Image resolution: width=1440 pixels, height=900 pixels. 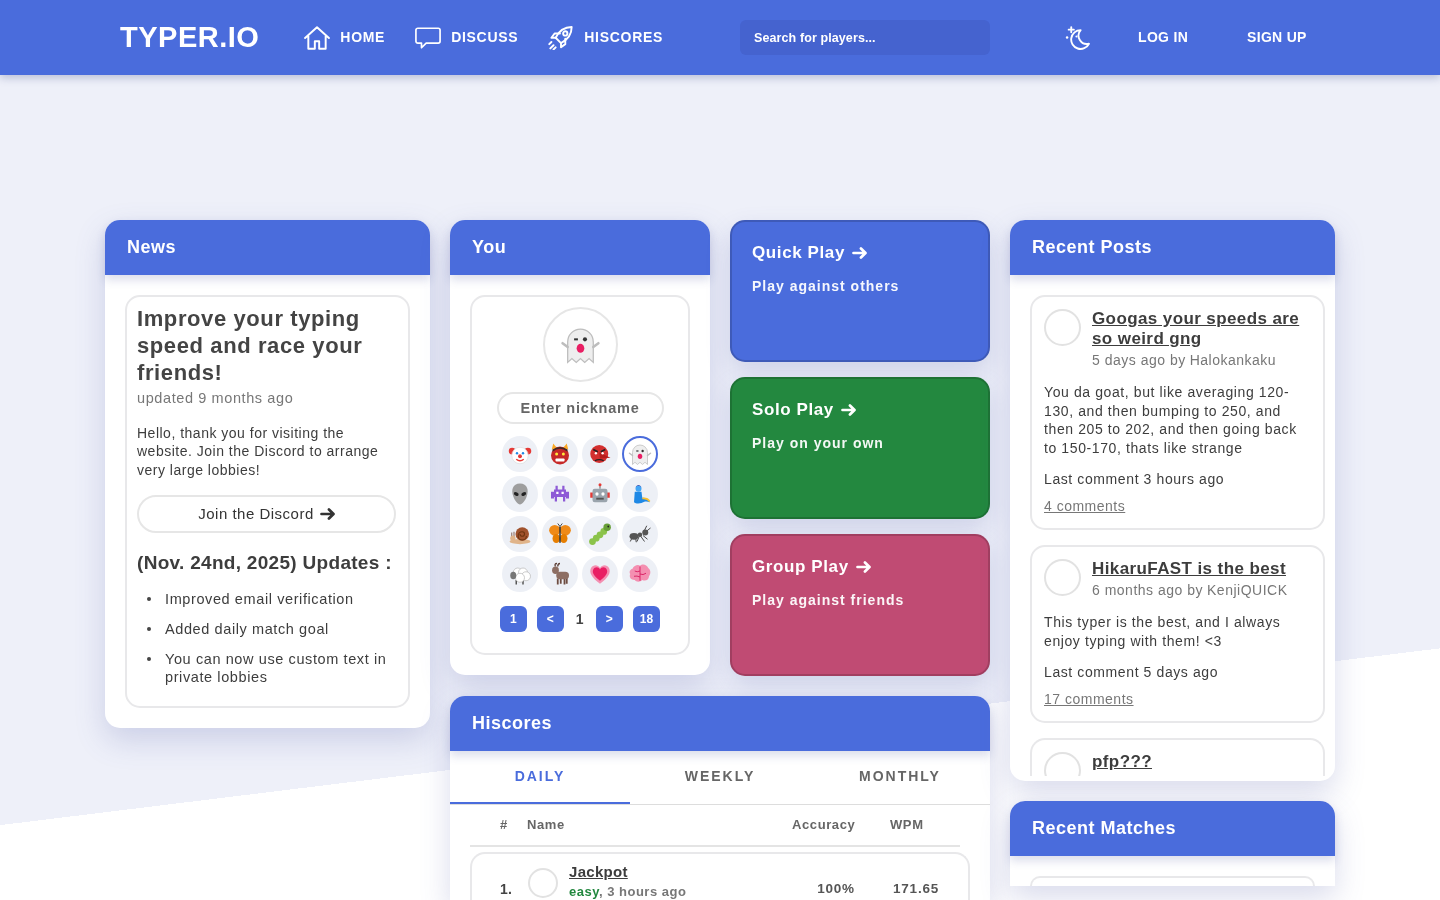 I want to click on home-link: HOME, so click(x=345, y=37).